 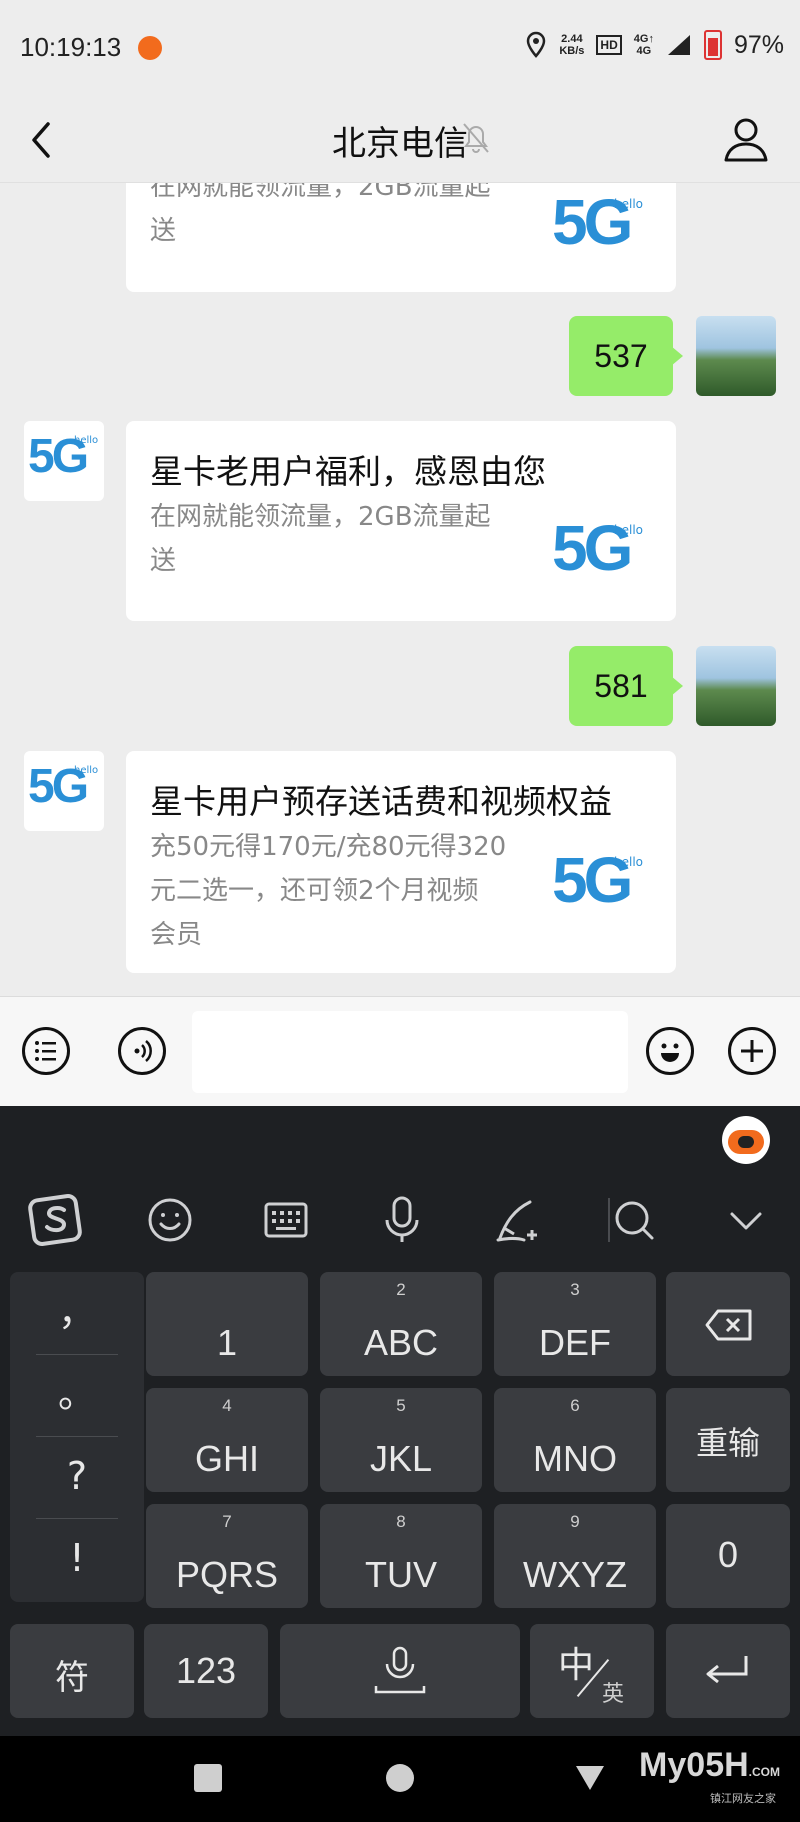 I want to click on key-0: 0, so click(x=728, y=1556).